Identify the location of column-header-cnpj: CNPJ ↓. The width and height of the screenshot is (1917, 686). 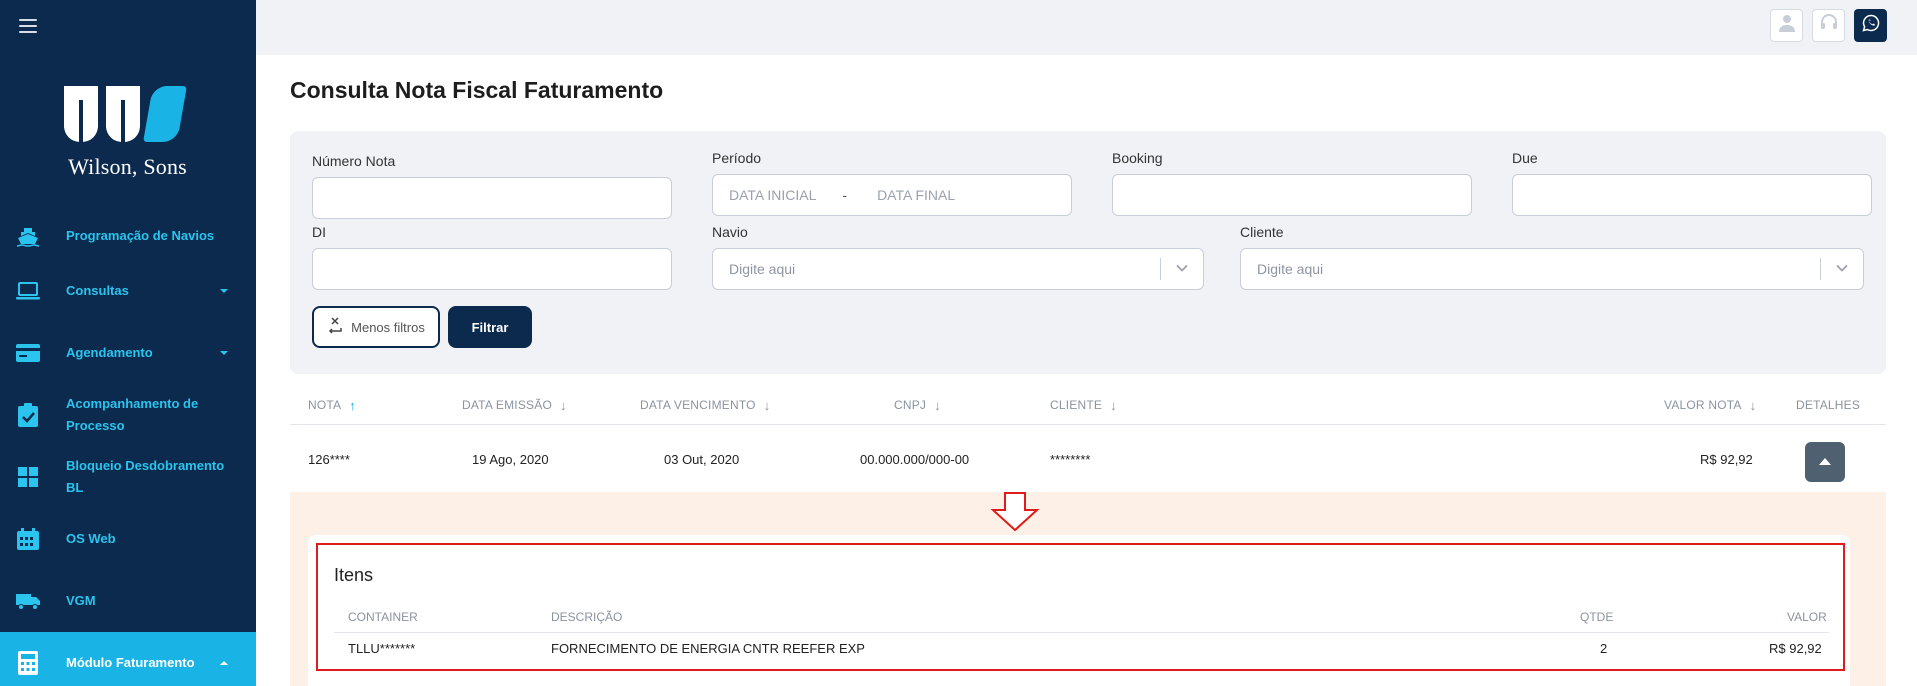
(917, 405).